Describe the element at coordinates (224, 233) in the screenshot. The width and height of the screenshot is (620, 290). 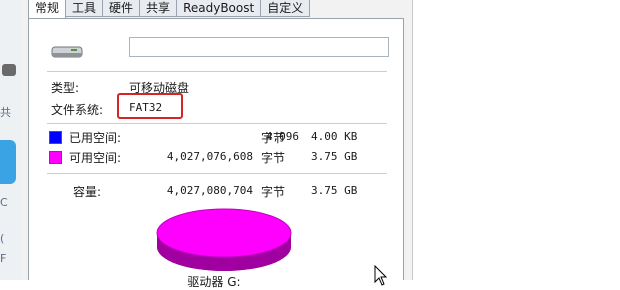
I see `pie-free-slice` at that location.